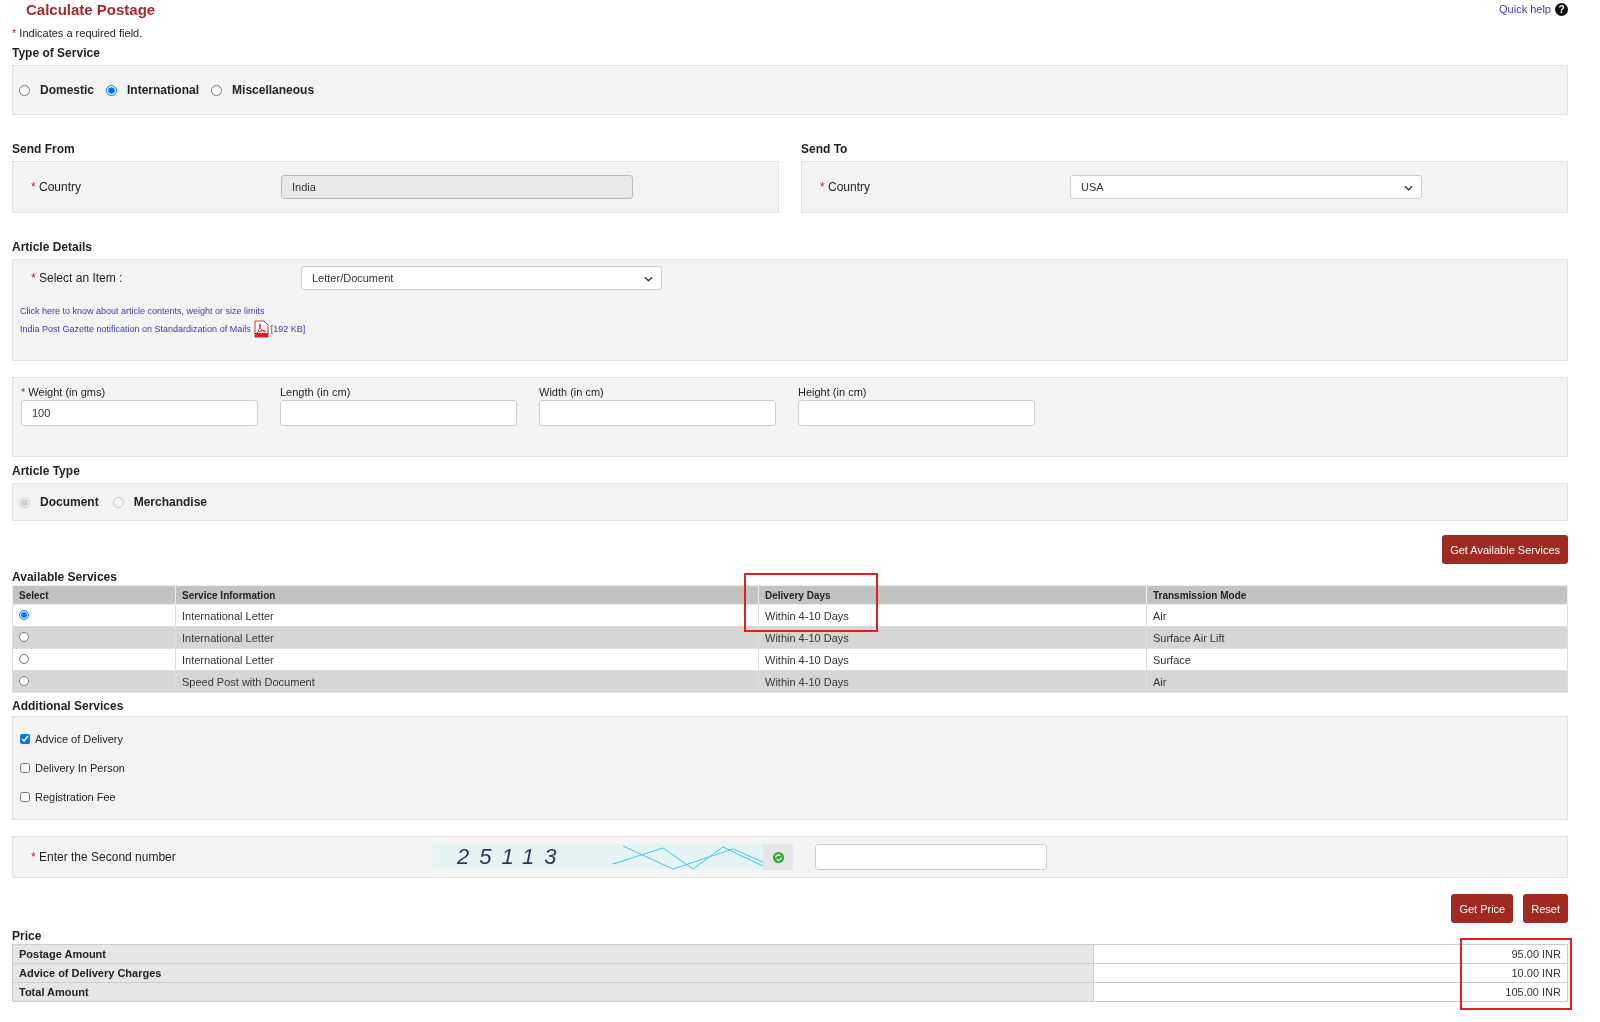 This screenshot has height=1022, width=1600. Describe the element at coordinates (163, 90) in the screenshot. I see `radio-label: International` at that location.